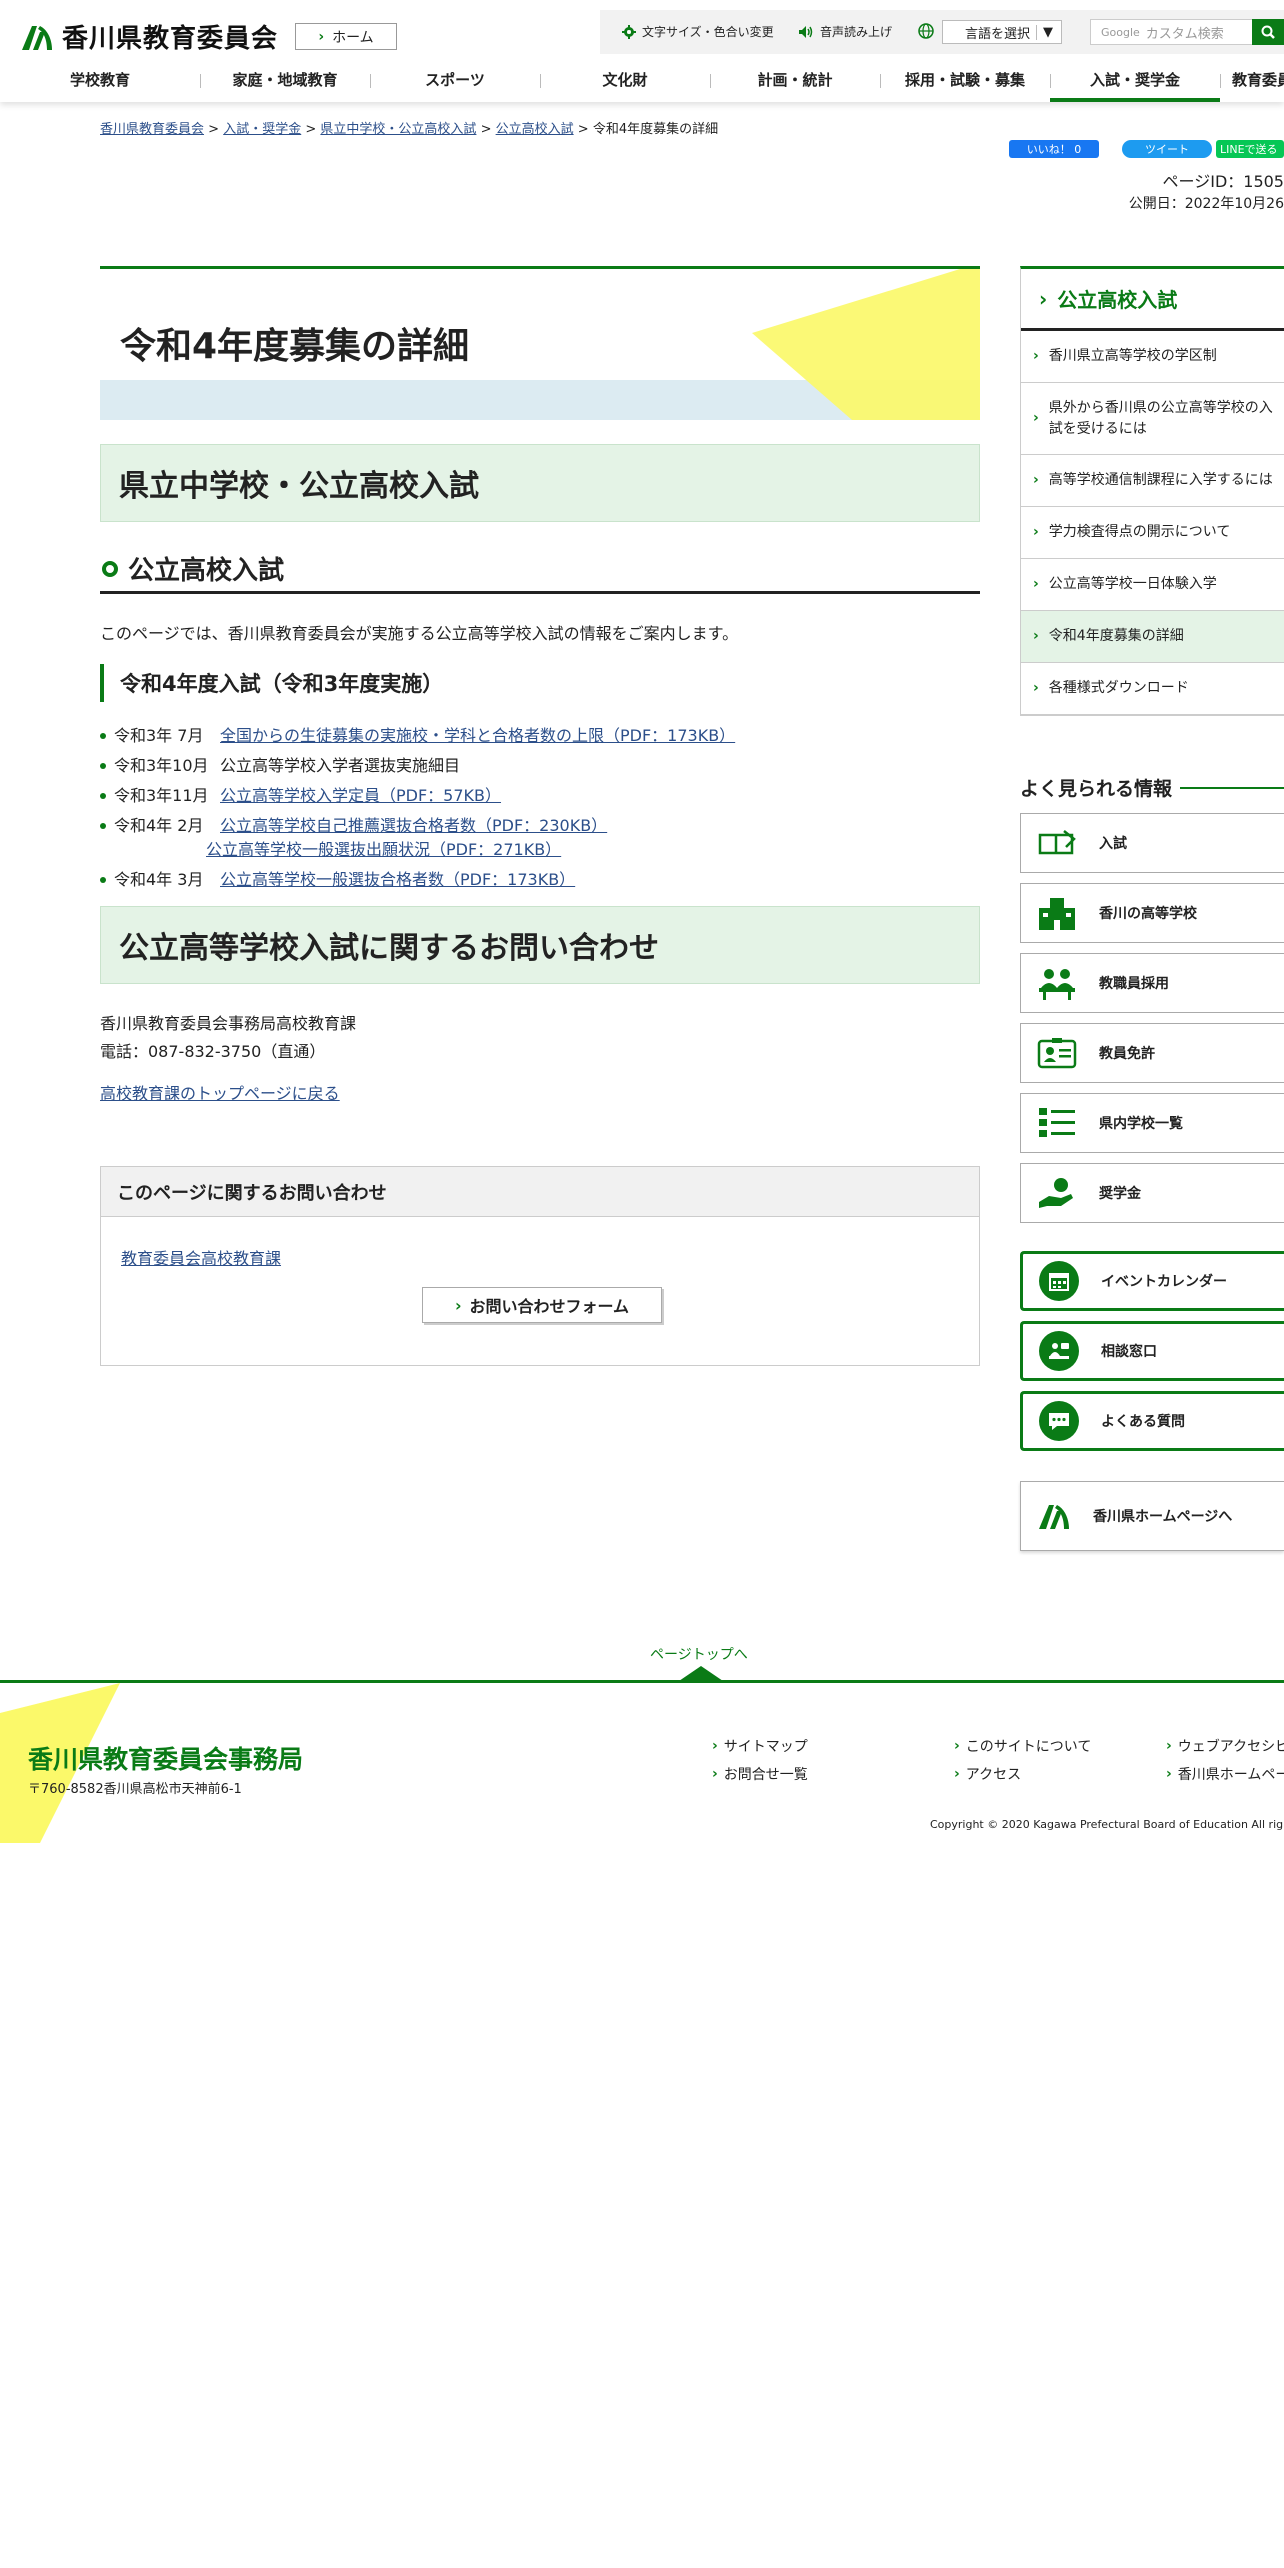 The image size is (1284, 2568). Describe the element at coordinates (655, 129) in the screenshot. I see `breadcrumb-current: 令和4年度募集の詳細` at that location.